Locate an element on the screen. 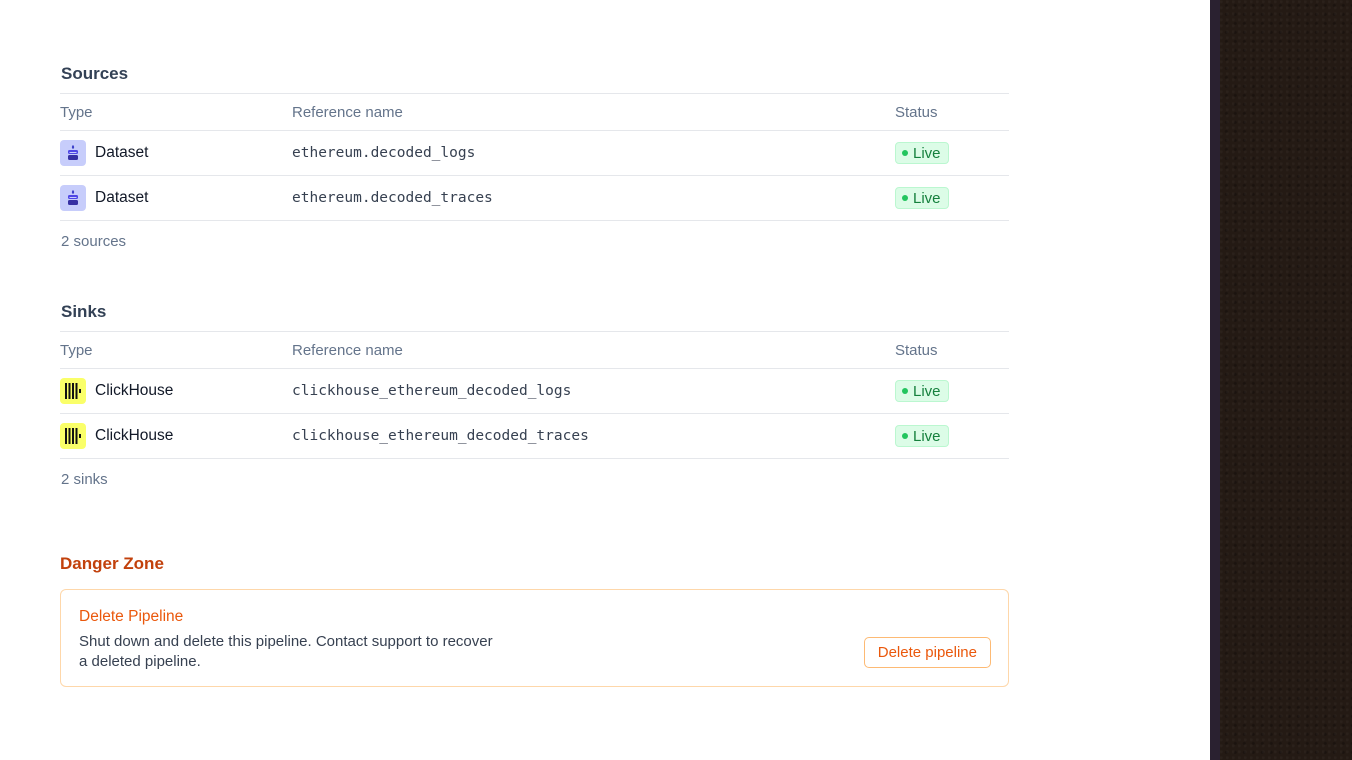 Image resolution: width=1352 pixels, height=760 pixels. reference-name: ethereum.decoded_traces is located at coordinates (392, 198).